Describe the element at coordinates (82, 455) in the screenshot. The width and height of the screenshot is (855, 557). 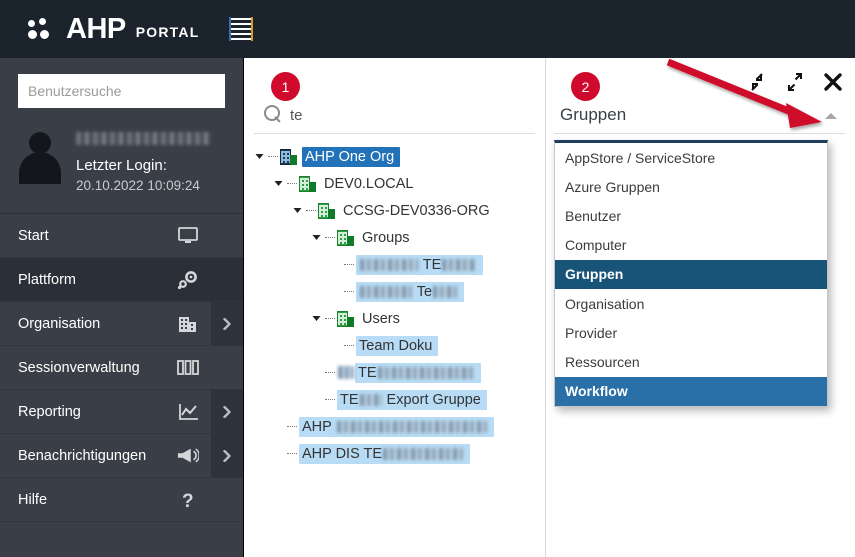
I see `sidebar-item-label: Benachrichtigungen` at that location.